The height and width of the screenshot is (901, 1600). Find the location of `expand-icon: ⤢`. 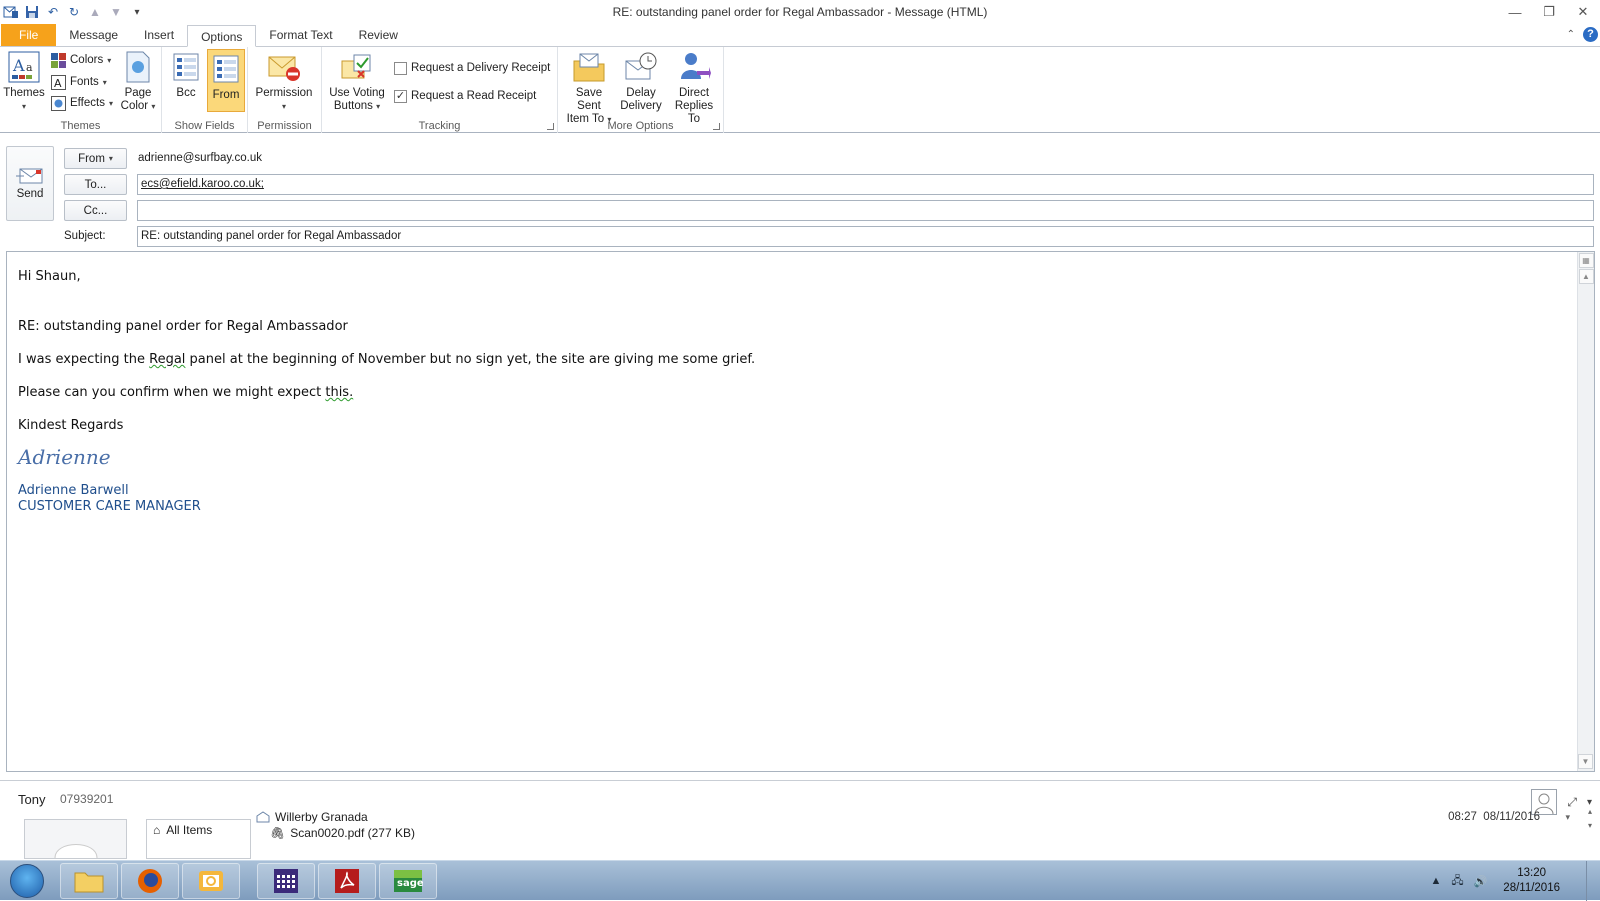

expand-icon: ⤢ is located at coordinates (1572, 802).